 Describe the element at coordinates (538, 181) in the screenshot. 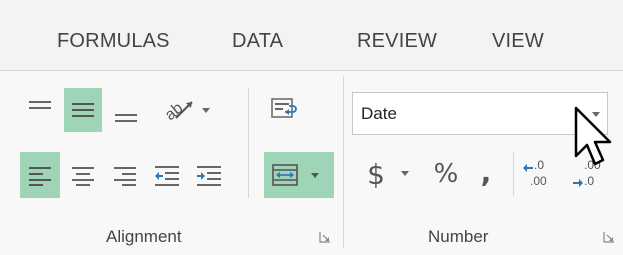

I see `increase-decimal-bottom: .00` at that location.